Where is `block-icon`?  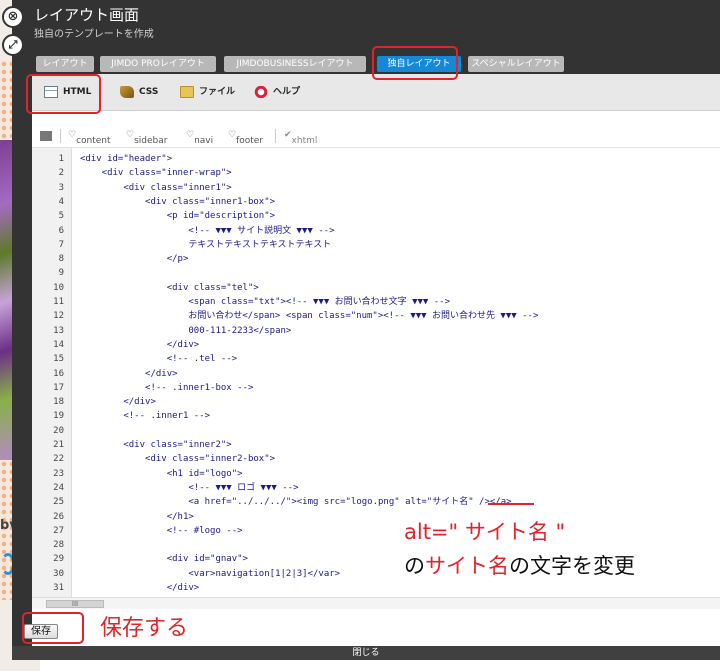 block-icon is located at coordinates (46, 136).